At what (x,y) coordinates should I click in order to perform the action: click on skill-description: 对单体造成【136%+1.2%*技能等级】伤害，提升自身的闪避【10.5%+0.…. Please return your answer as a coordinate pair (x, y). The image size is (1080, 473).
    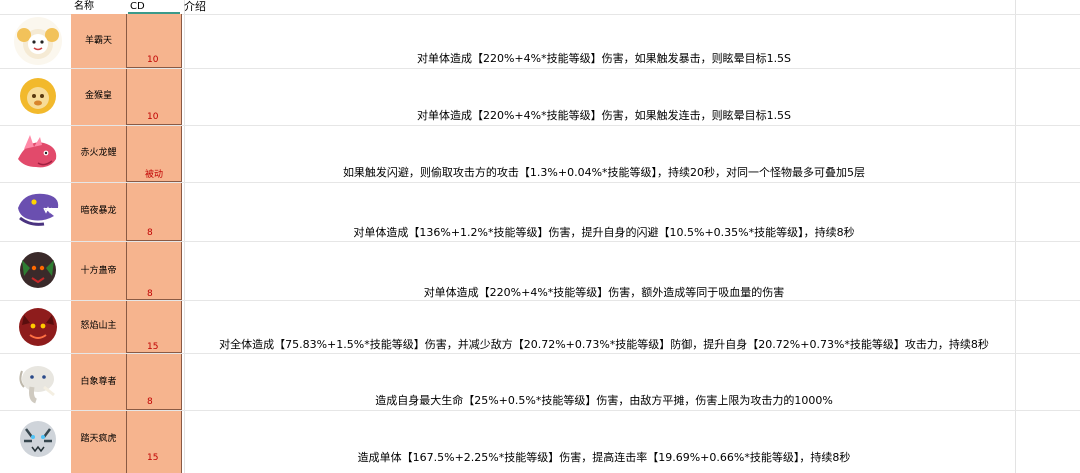
    Looking at the image, I should click on (604, 232).